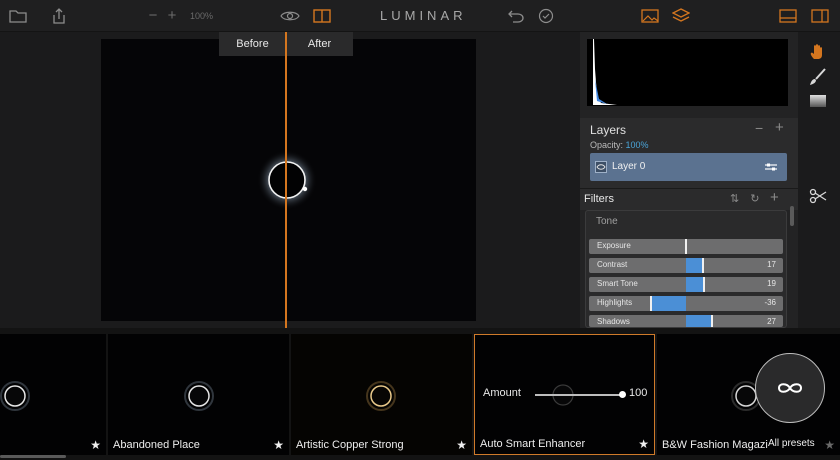 This screenshot has width=840, height=460. I want to click on shadows-slider: Shadows 27, so click(686, 321).